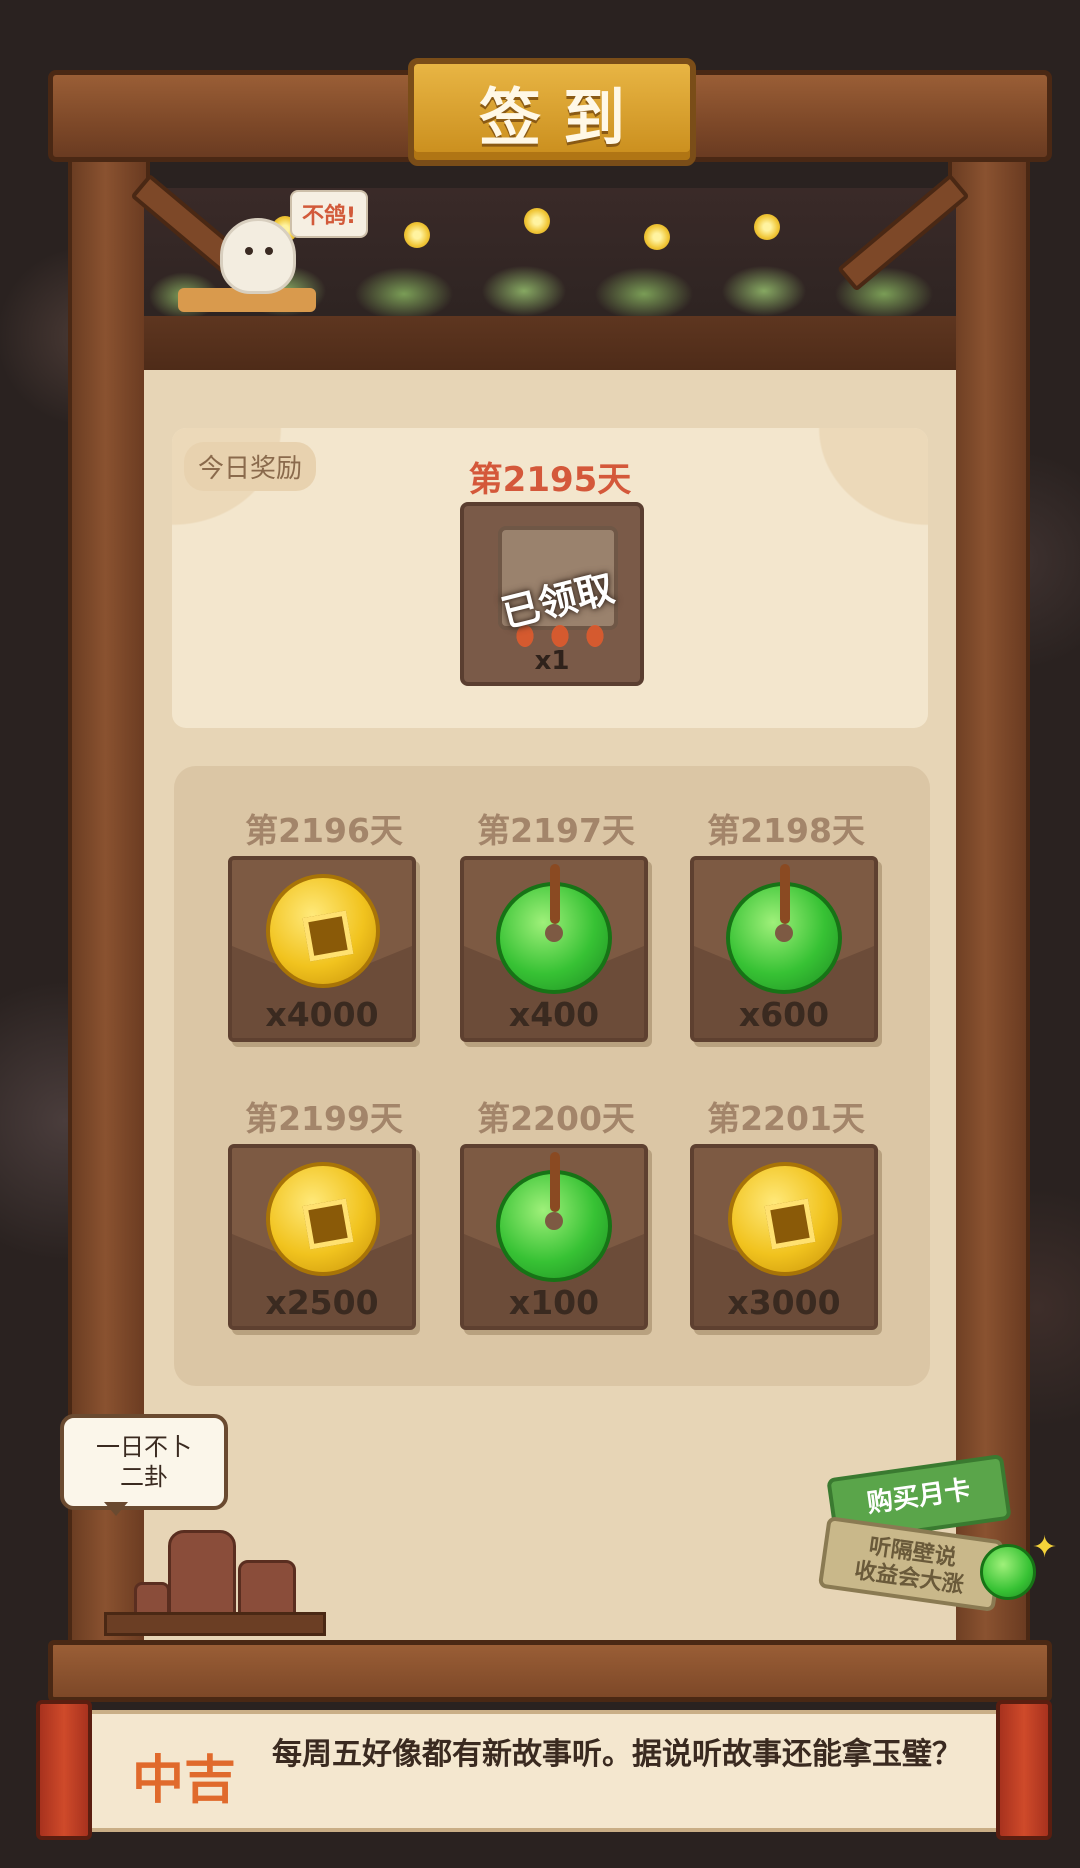  Describe the element at coordinates (784, 1302) in the screenshot. I see `reward-quantity: x3000` at that location.